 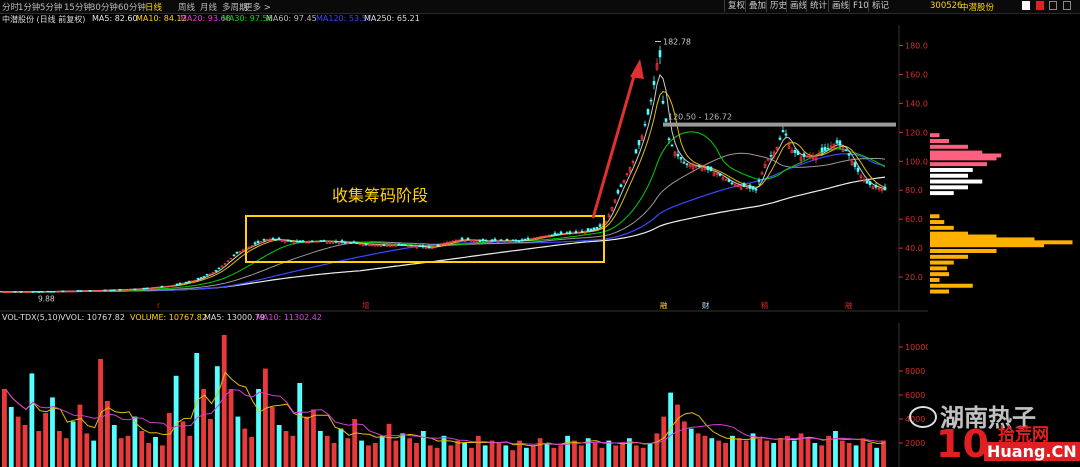 I want to click on peak-label: 182.78, so click(x=677, y=41).